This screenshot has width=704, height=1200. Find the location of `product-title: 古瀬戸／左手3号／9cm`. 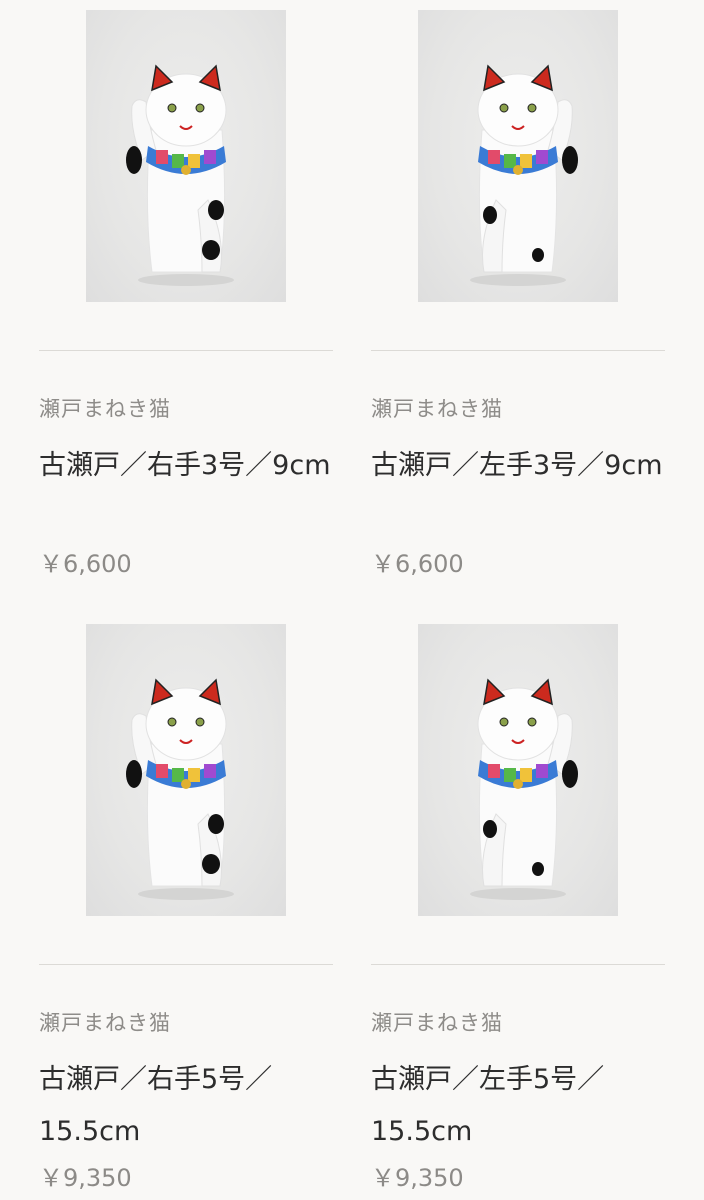

product-title: 古瀬戸／左手3号／9cm is located at coordinates (518, 466).